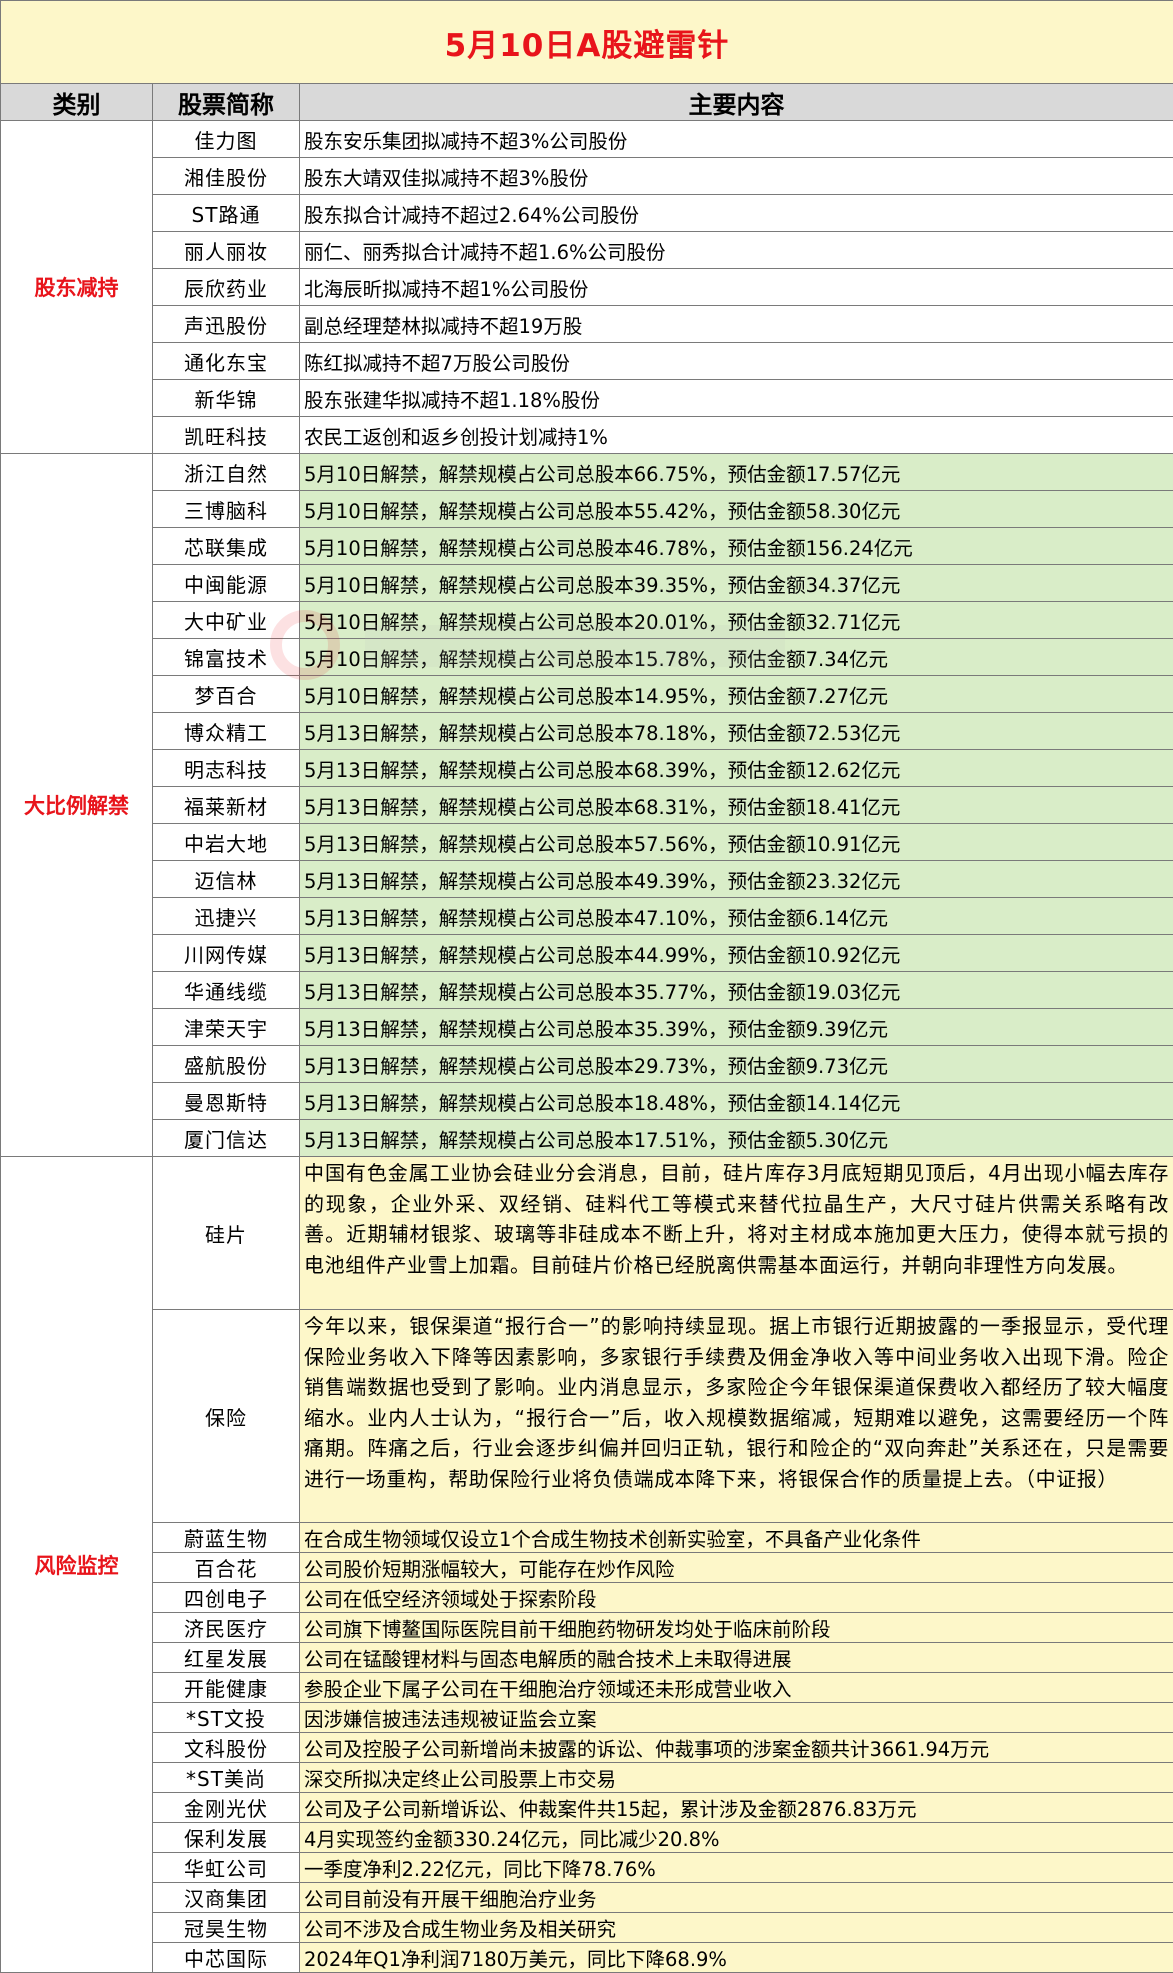 This screenshot has height=1973, width=1173. What do you see at coordinates (226, 953) in the screenshot?
I see `stock-name: 川网传媒` at bounding box center [226, 953].